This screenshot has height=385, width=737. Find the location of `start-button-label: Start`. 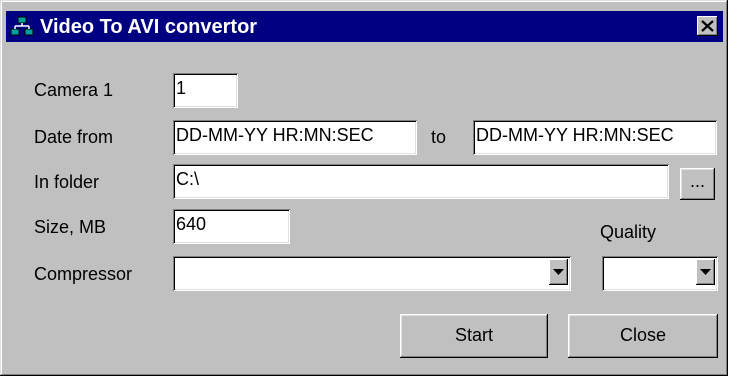

start-button-label: Start is located at coordinates (473, 335).